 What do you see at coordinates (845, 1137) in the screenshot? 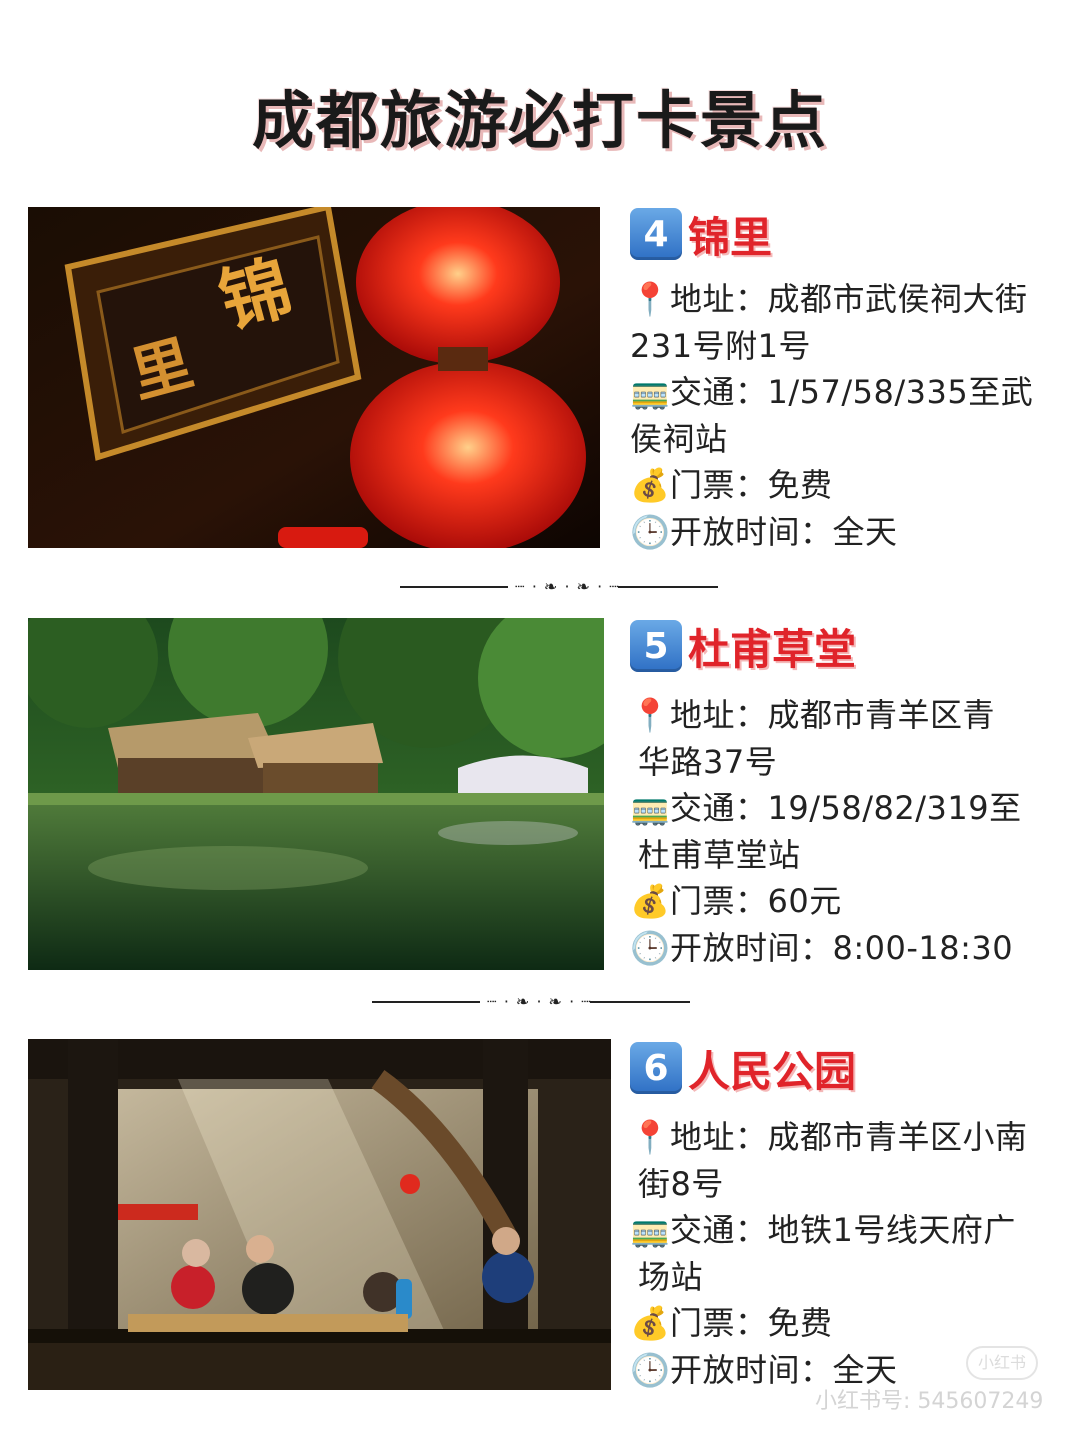
I see `address-line: 📍地址：成都市青羊区小南` at bounding box center [845, 1137].